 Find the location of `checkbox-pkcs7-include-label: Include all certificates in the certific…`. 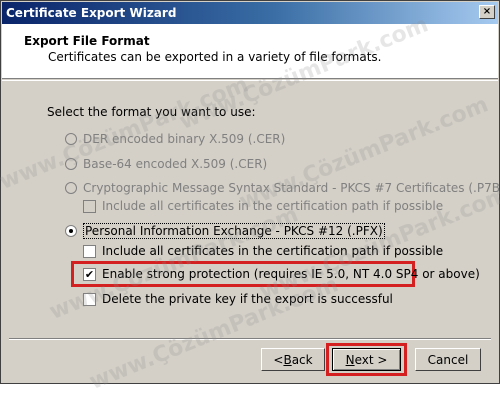

checkbox-pkcs7-include-label: Include all certificates in the certific… is located at coordinates (273, 206).